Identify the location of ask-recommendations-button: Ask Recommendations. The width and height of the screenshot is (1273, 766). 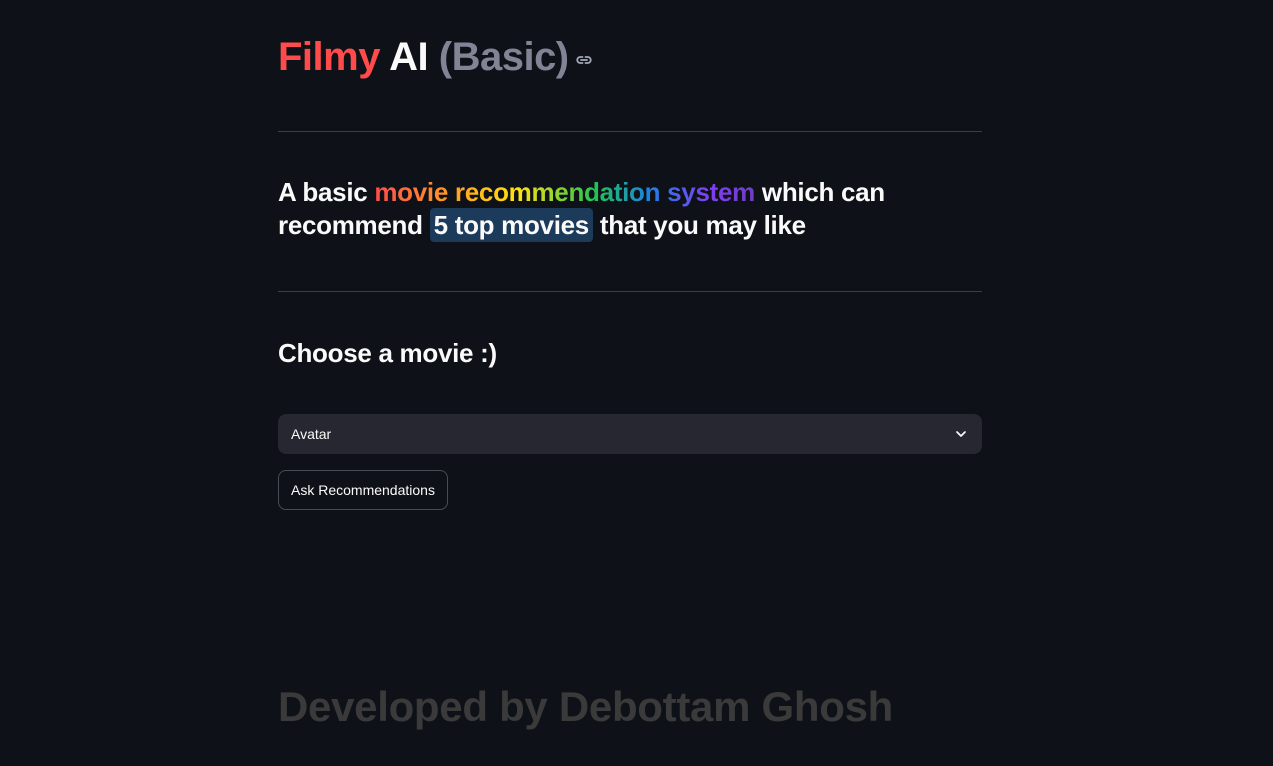
(363, 490).